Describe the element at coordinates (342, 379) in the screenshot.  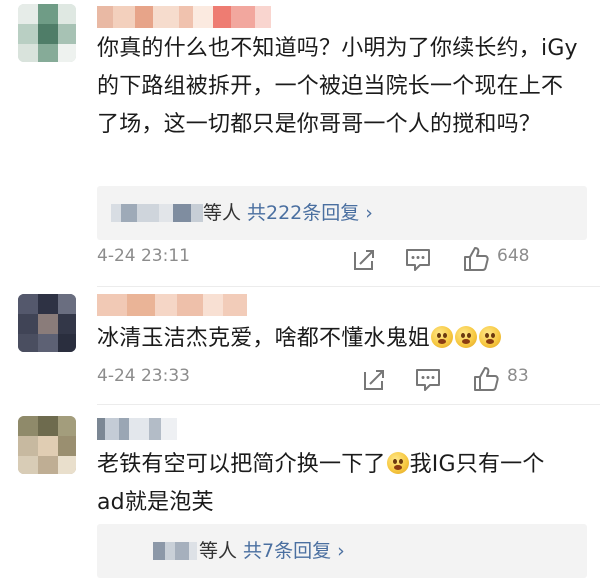
I see `comment-meta: 4-24 23:33 83` at that location.